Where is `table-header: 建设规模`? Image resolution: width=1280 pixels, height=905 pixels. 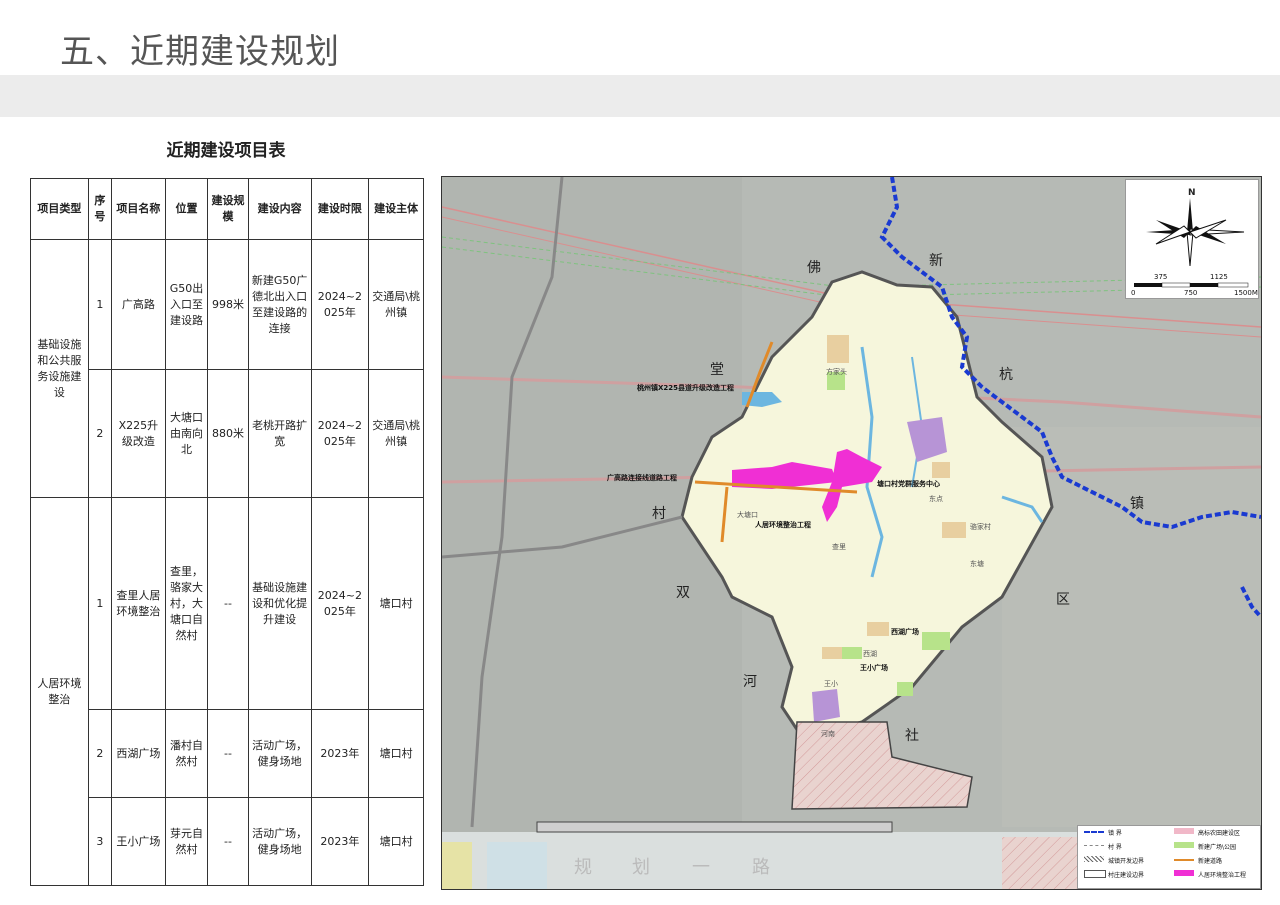 table-header: 建设规模 is located at coordinates (228, 209).